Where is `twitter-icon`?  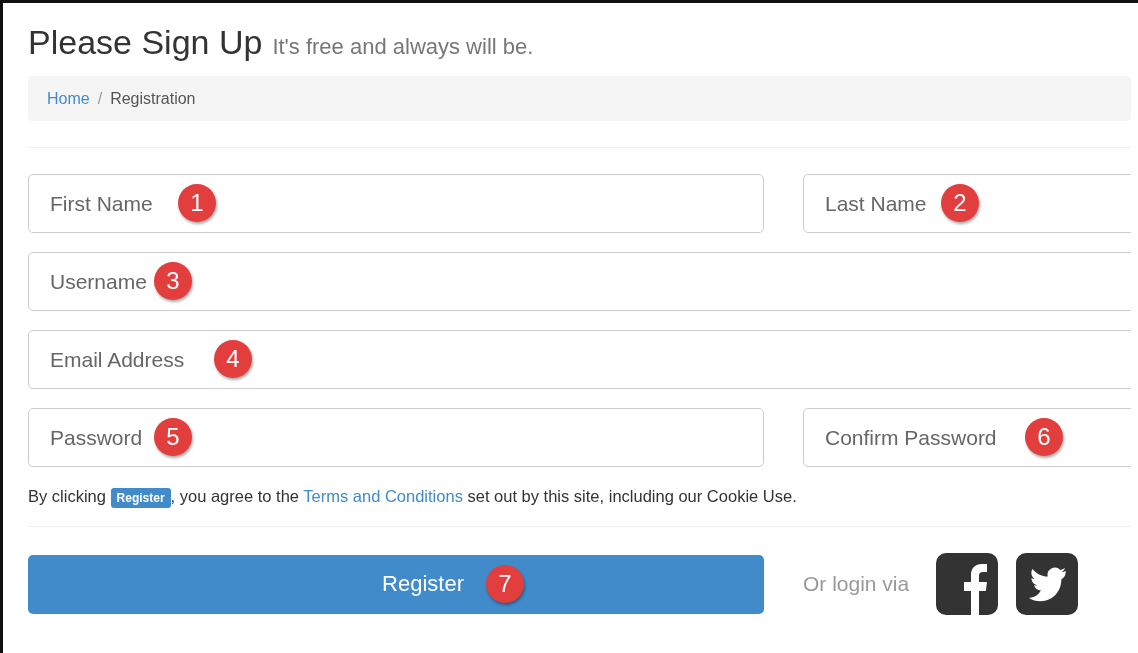
twitter-icon is located at coordinates (1047, 584).